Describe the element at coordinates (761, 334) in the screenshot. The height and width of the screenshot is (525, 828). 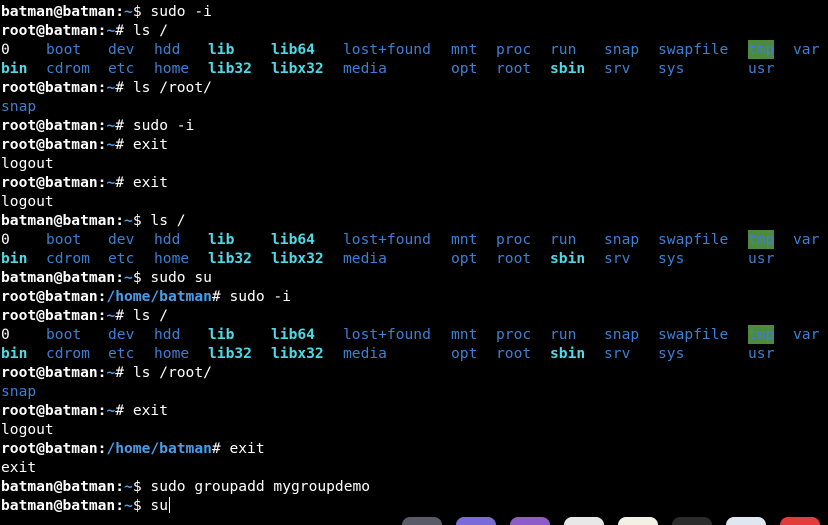
I see `ls-entry: tmp` at that location.